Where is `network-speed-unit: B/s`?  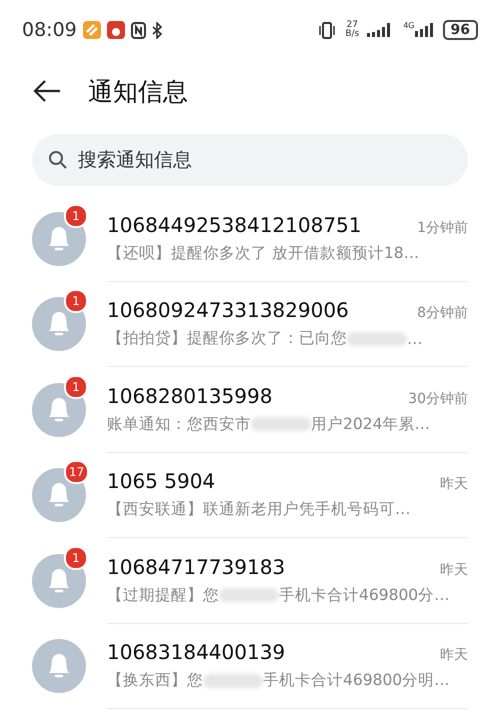 network-speed-unit: B/s is located at coordinates (352, 34).